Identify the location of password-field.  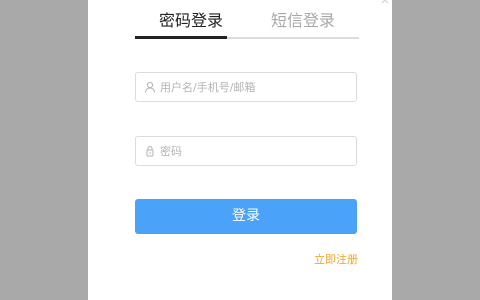
(246, 151).